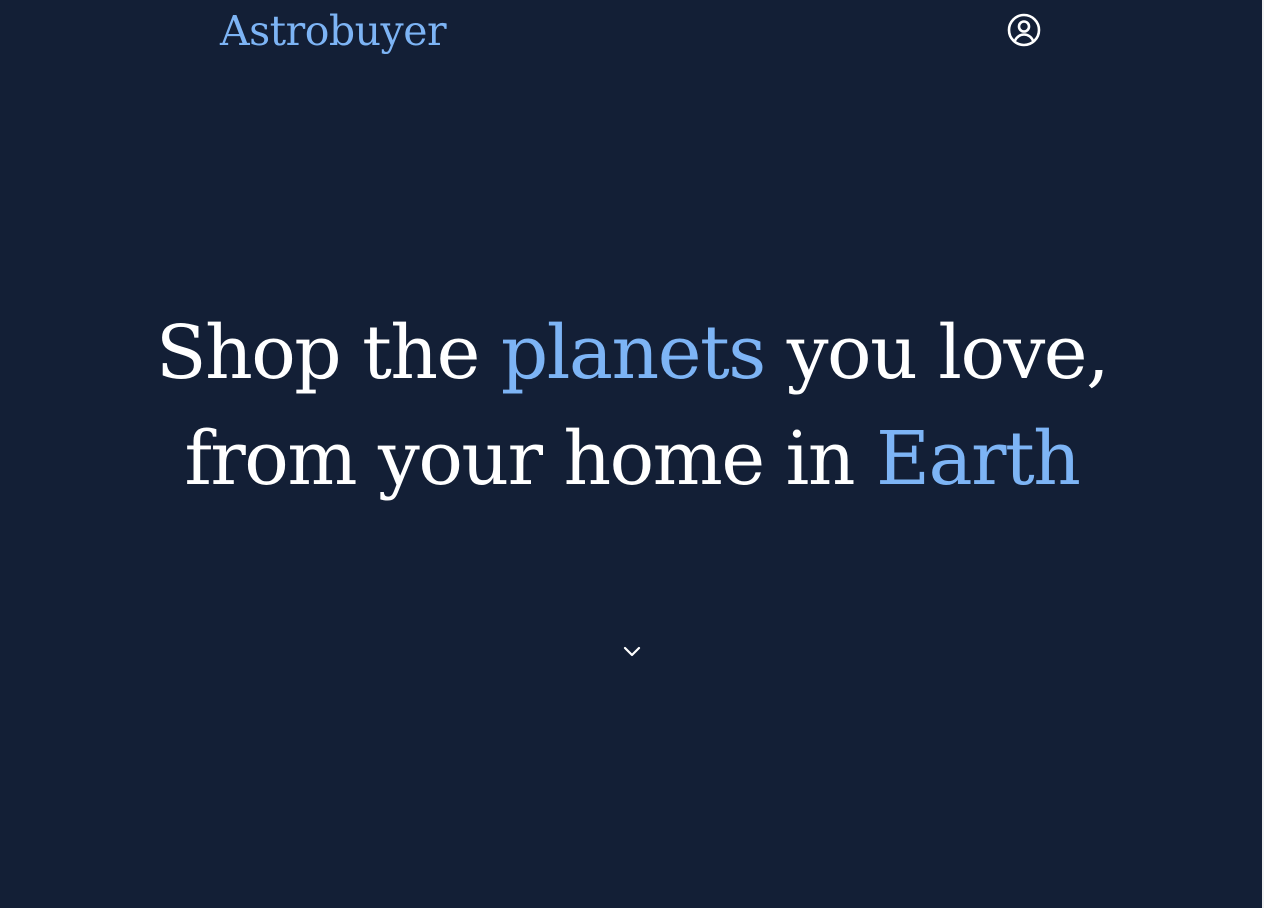 The image size is (1264, 908). I want to click on hero-text: from your home in, so click(530, 459).